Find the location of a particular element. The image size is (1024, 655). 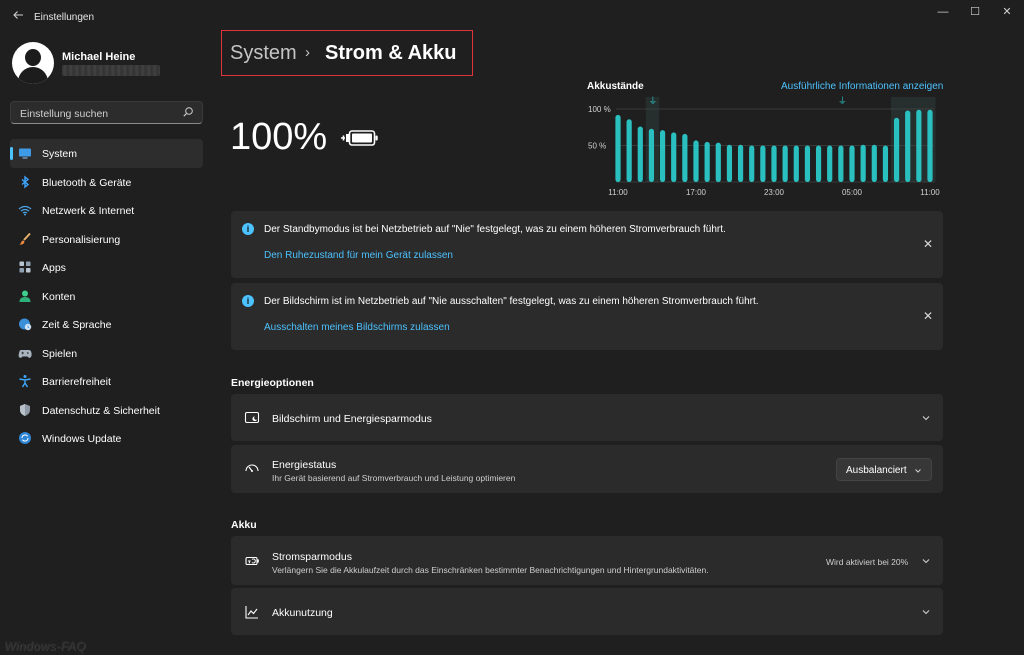

active-indicator is located at coordinates (11, 153).